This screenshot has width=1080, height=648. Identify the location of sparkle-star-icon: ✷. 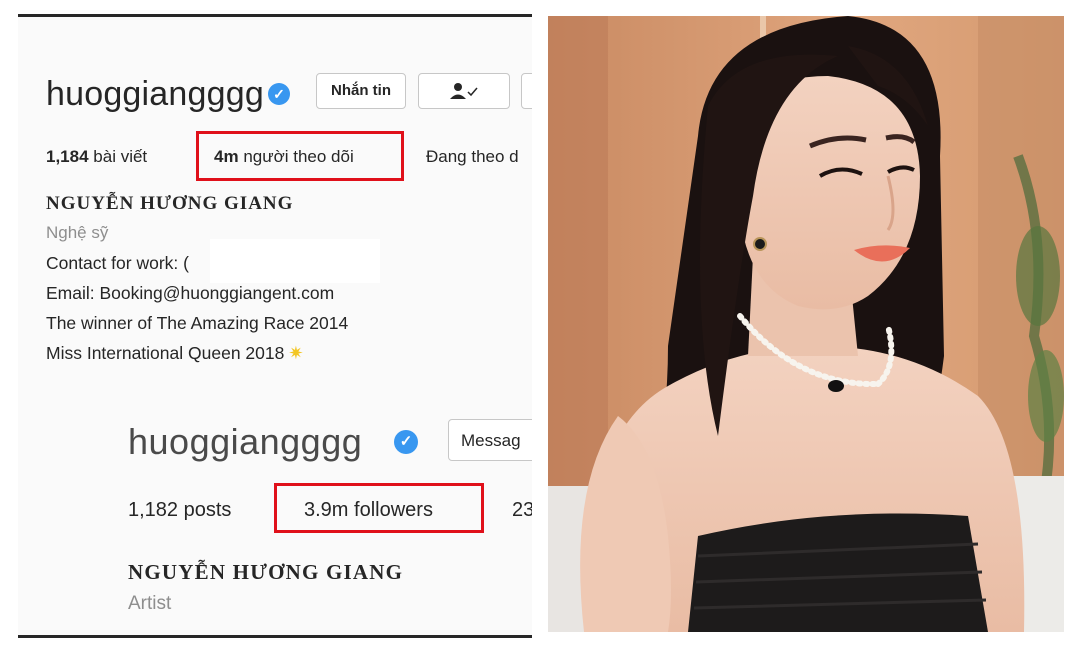
(296, 353).